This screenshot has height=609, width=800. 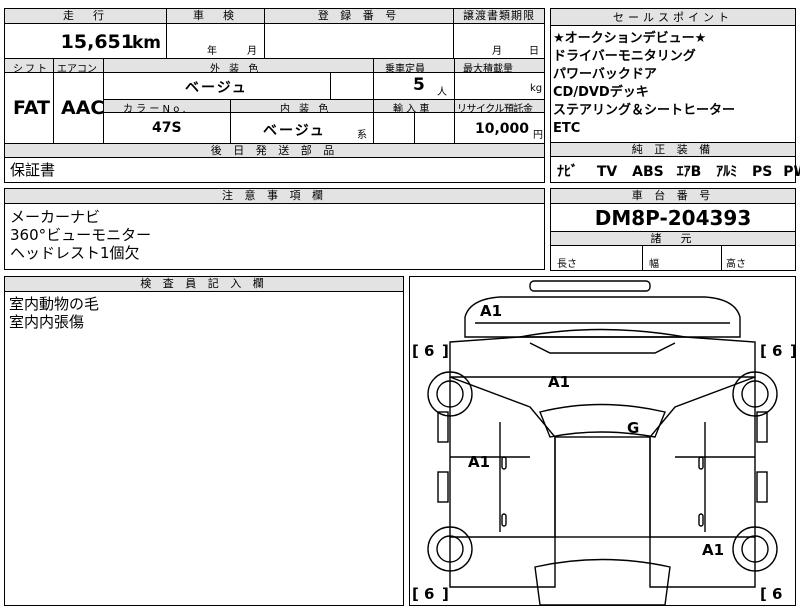 What do you see at coordinates (673, 150) in the screenshot?
I see `equipment-header: 純 正 装 備` at bounding box center [673, 150].